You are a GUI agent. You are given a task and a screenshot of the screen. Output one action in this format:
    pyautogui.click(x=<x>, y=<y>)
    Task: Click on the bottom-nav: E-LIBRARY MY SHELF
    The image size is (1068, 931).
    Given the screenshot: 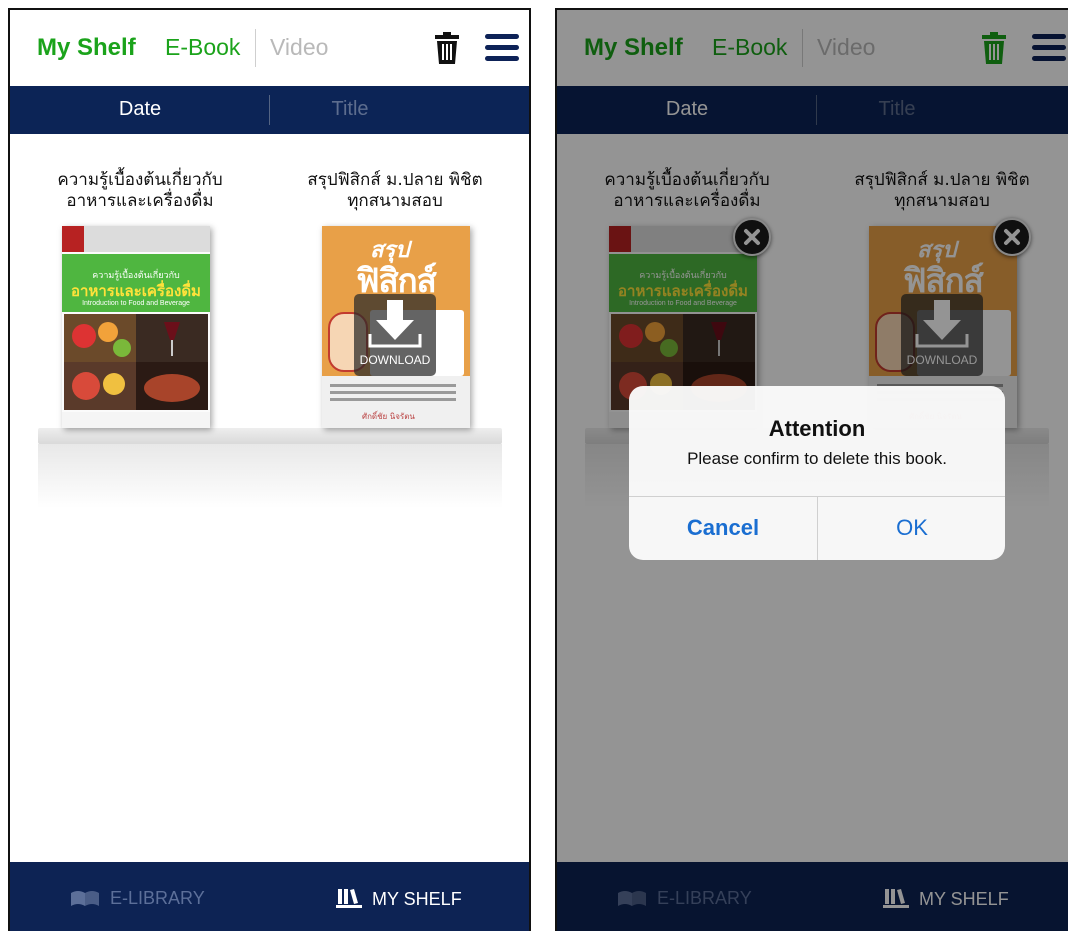 What is the action you would take?
    pyautogui.click(x=269, y=896)
    